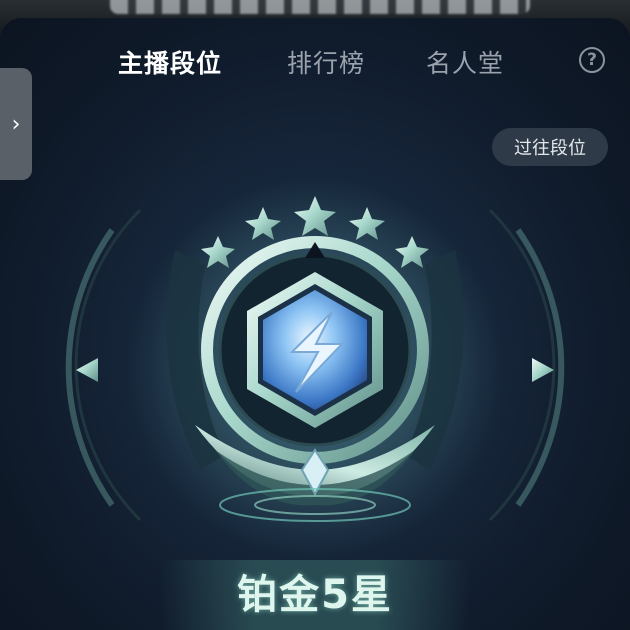 This screenshot has width=630, height=630. What do you see at coordinates (543, 370) in the screenshot?
I see `right-pointer` at bounding box center [543, 370].